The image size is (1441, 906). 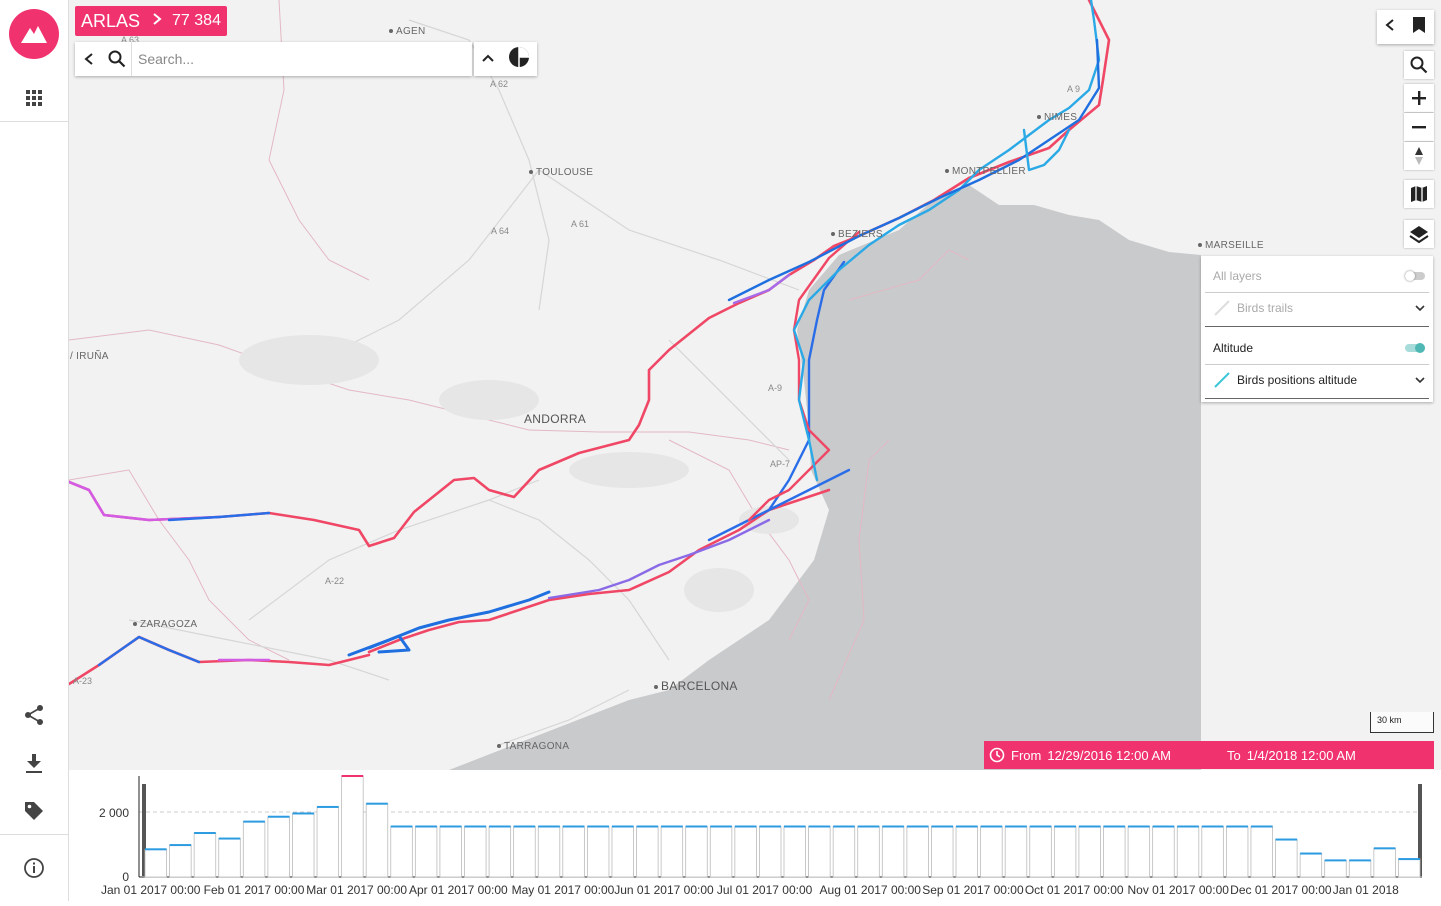 I want to click on x-tick-label: Jun 01 2017 00:00, so click(x=664, y=890).